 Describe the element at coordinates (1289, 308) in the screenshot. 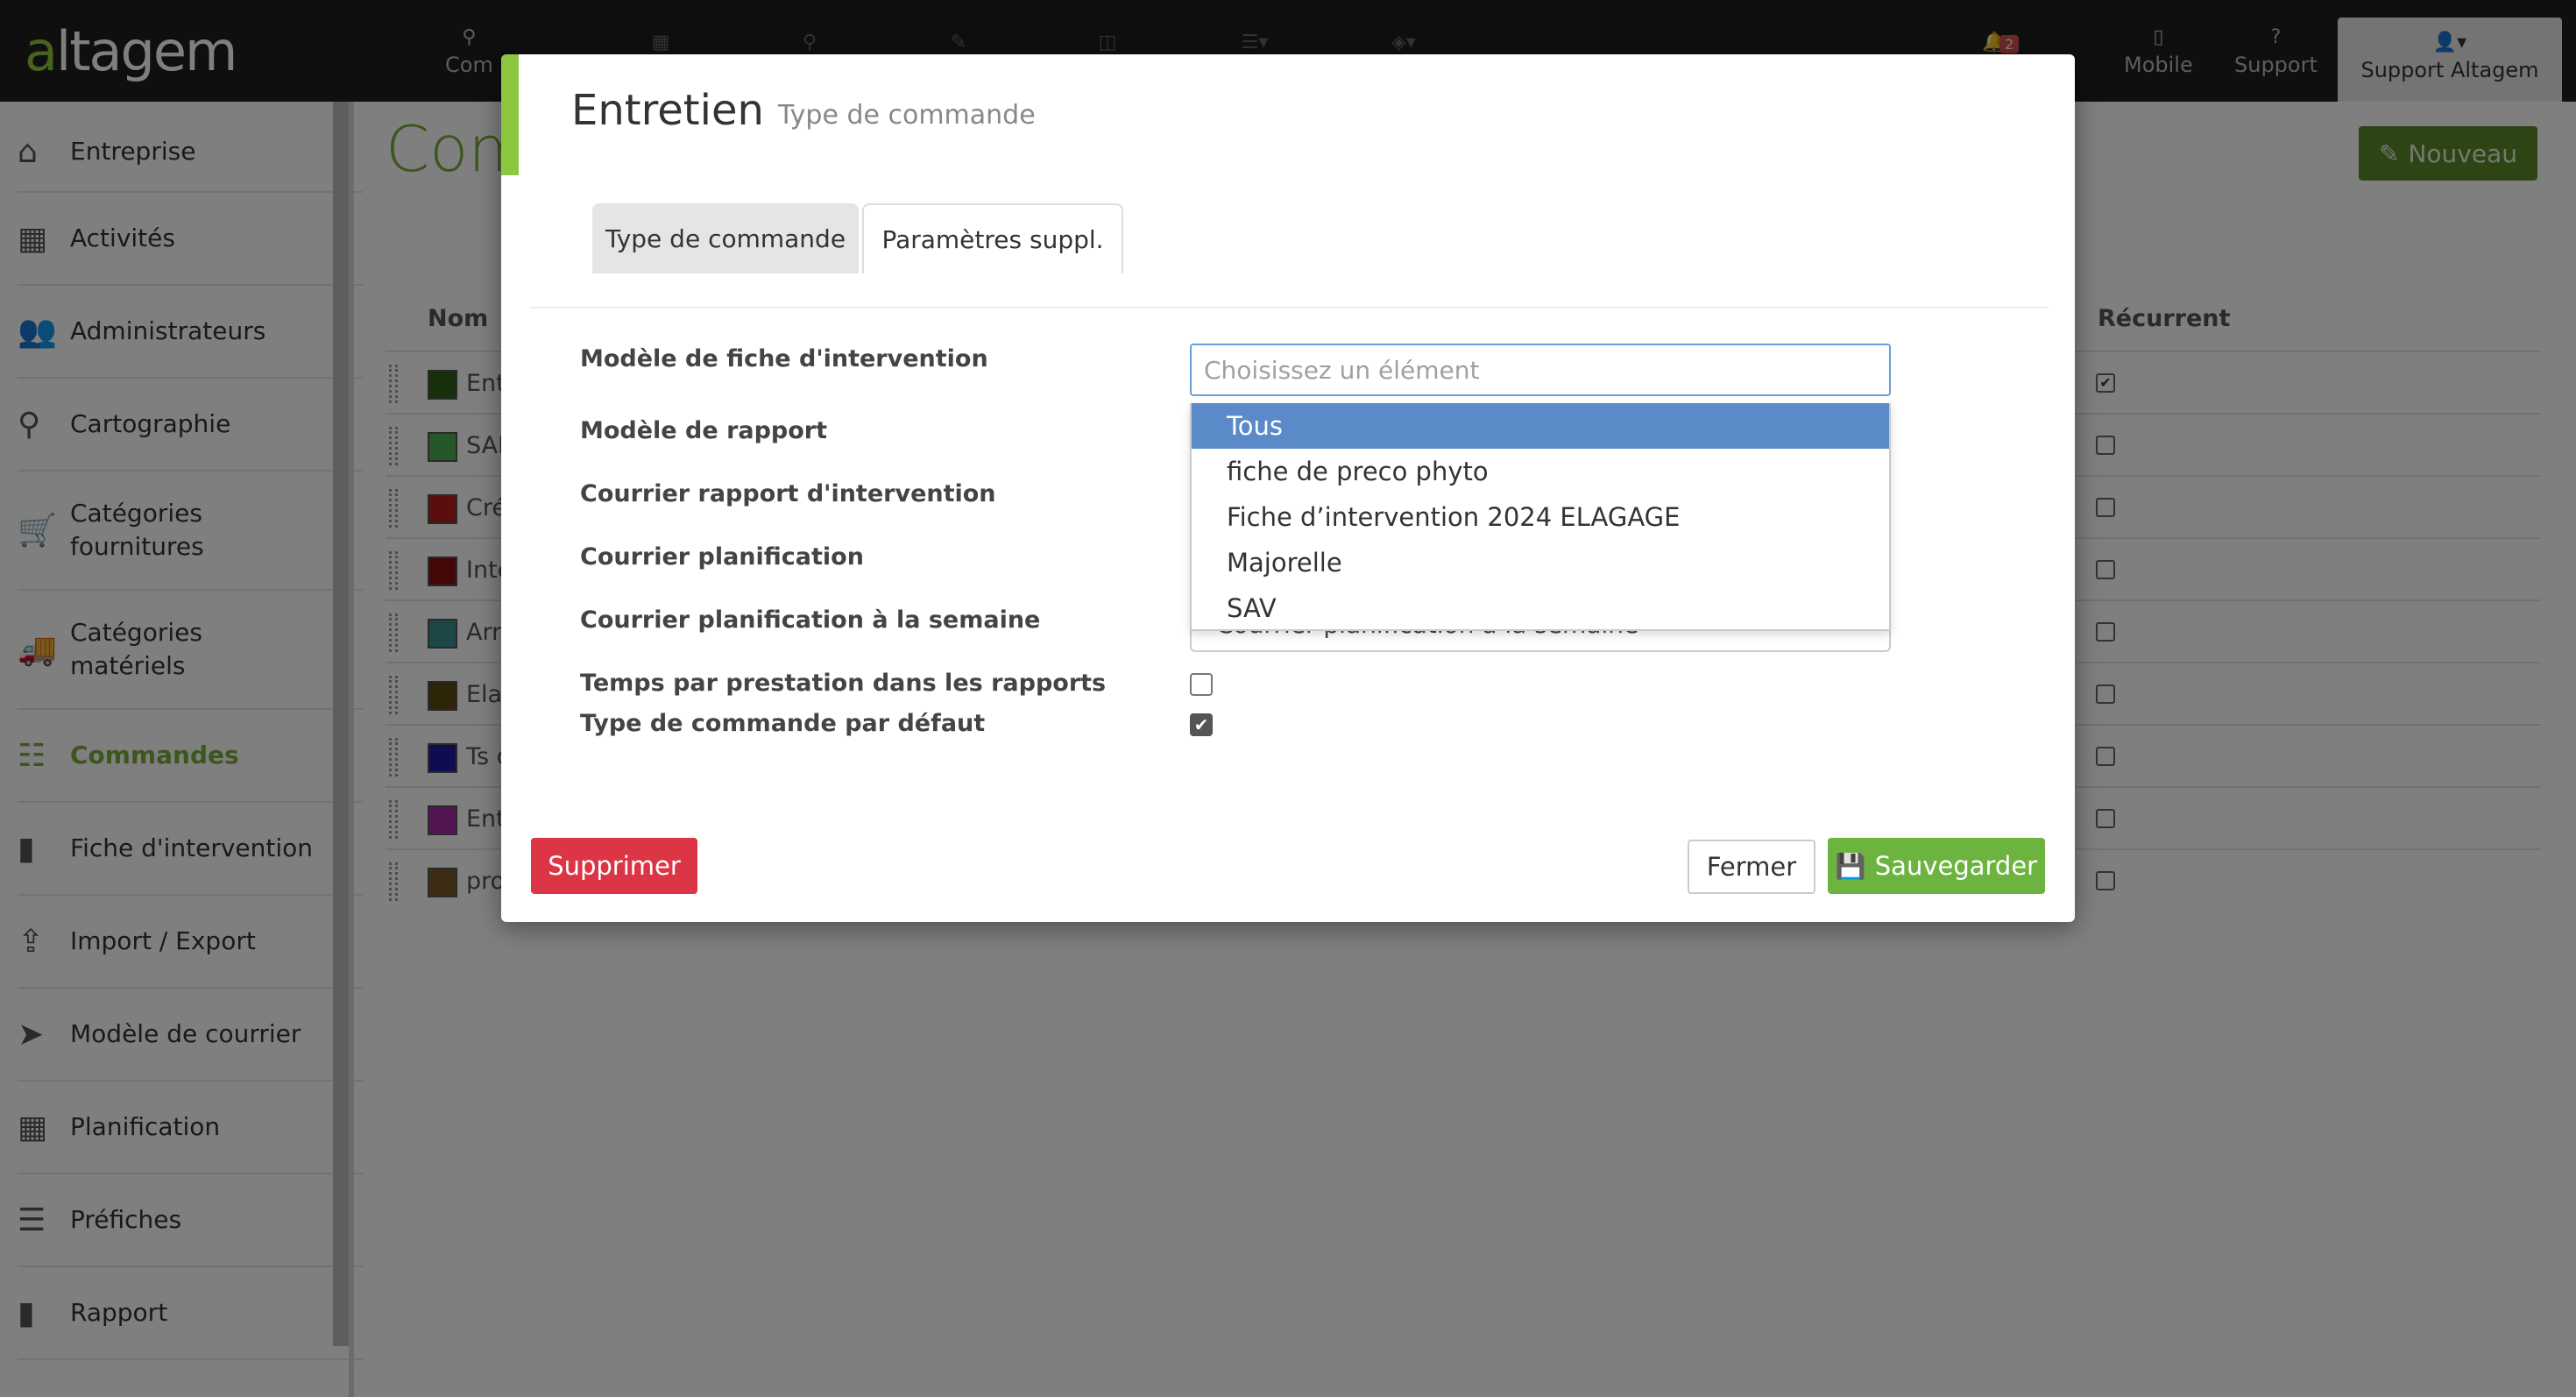

I see `tab-divider` at that location.